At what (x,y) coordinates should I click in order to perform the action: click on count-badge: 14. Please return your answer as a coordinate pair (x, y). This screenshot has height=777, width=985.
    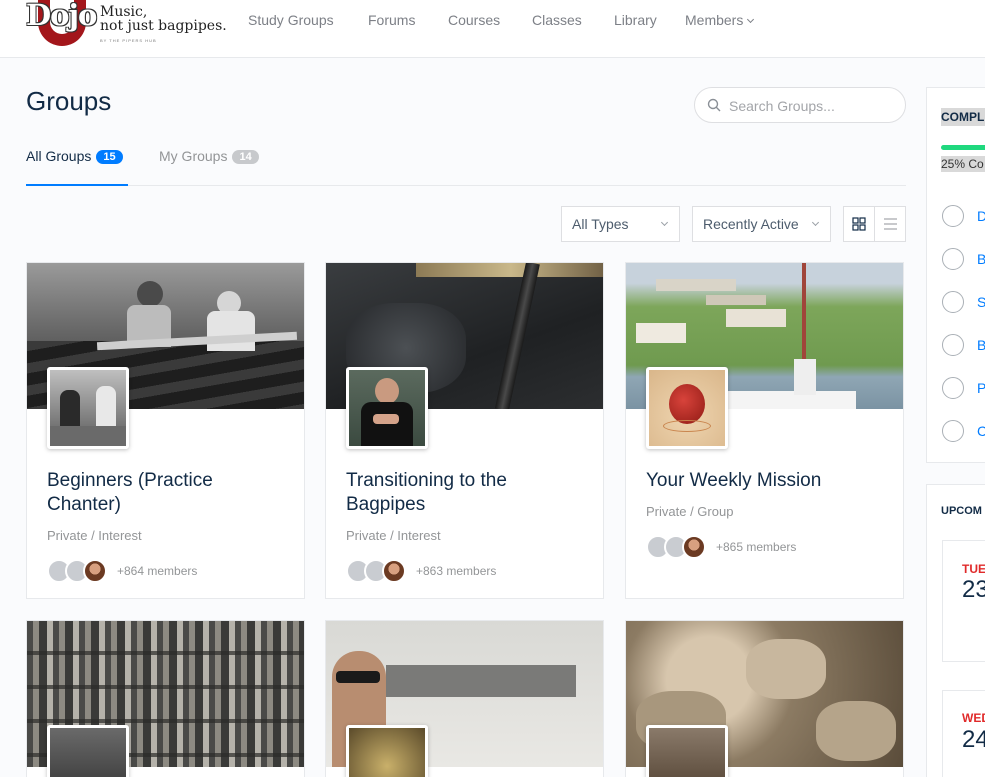
    Looking at the image, I should click on (245, 157).